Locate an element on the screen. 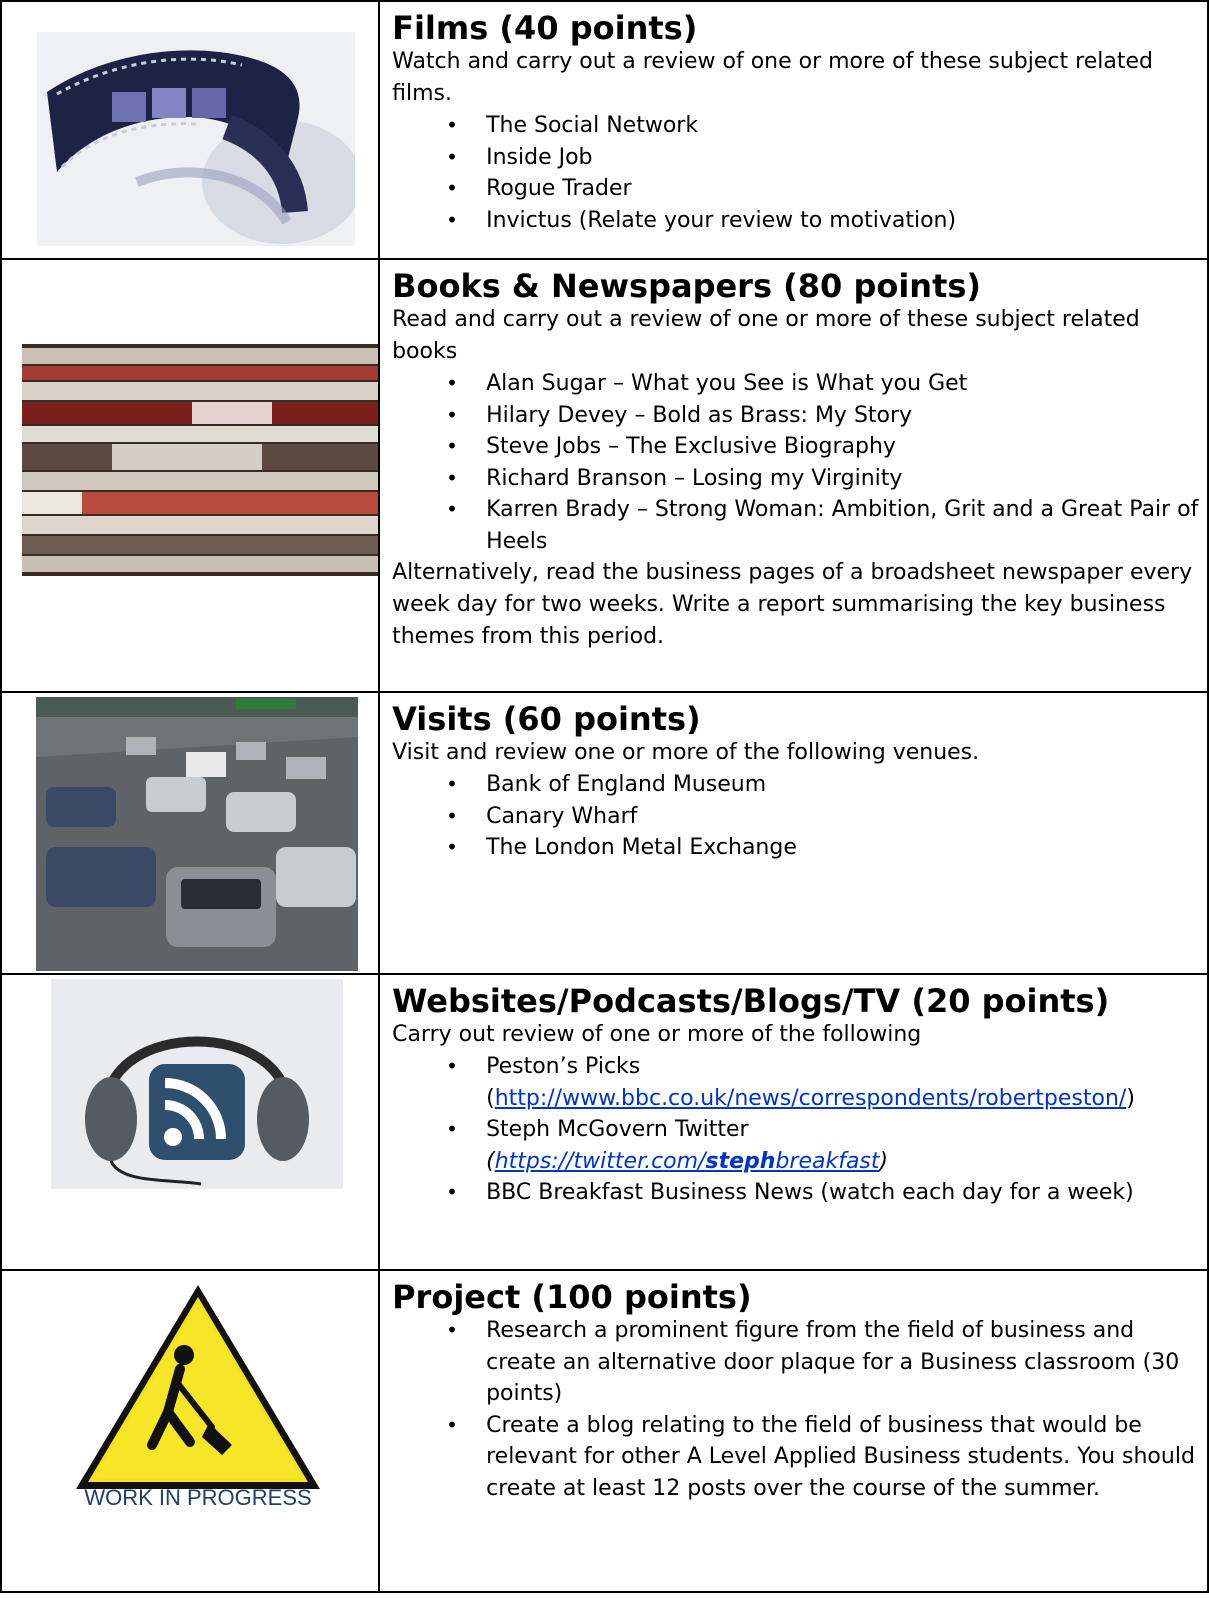 The image size is (1209, 1599). visits-image-cell is located at coordinates (190, 833).